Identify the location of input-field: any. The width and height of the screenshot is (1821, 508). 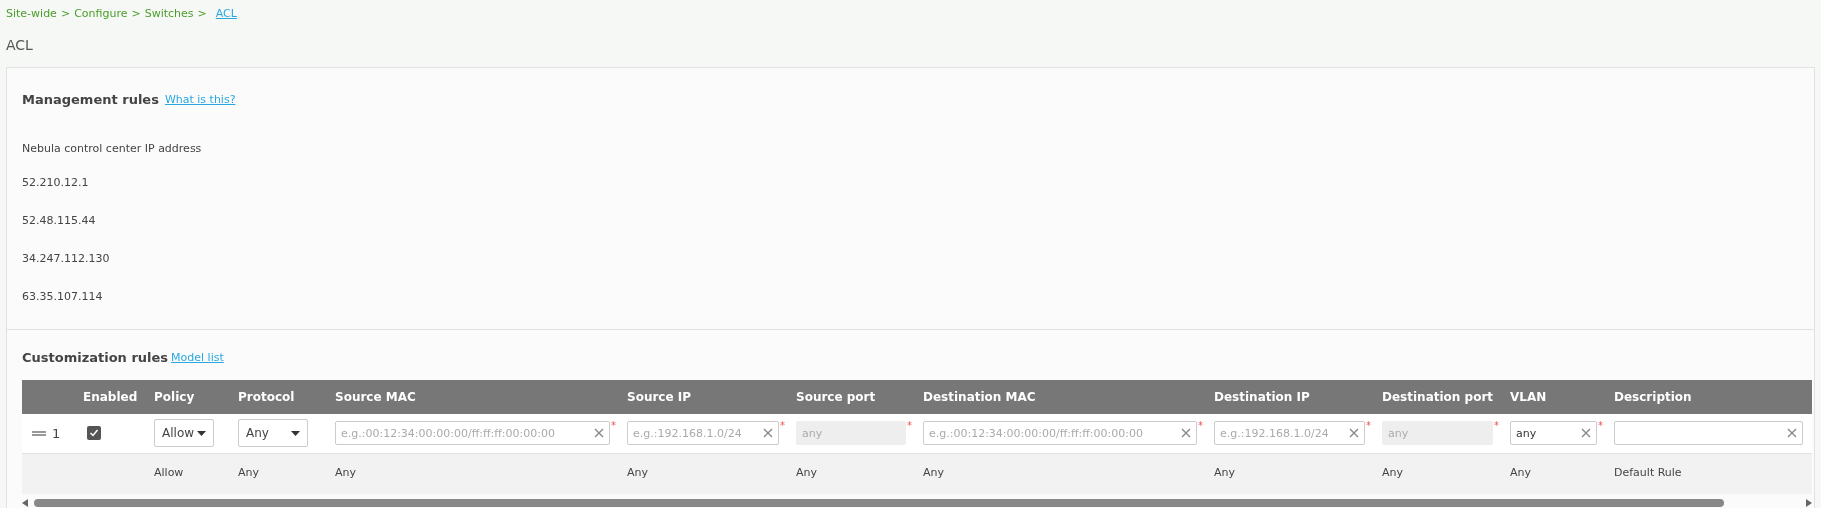
(1553, 433).